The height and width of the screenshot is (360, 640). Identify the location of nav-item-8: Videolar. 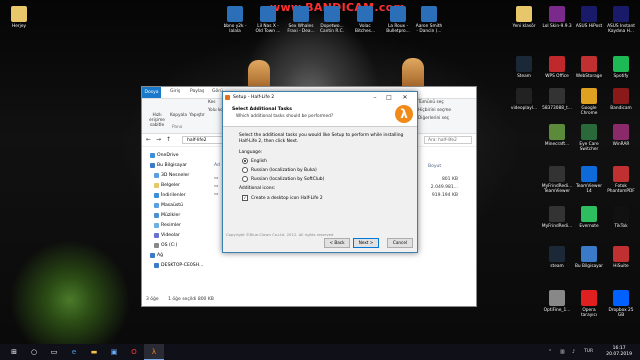
(167, 235).